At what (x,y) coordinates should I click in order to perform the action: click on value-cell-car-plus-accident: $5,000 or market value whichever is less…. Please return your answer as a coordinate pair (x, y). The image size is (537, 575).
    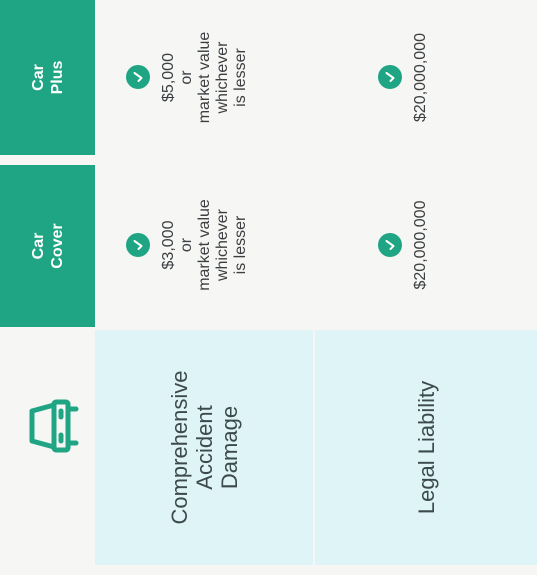
    Looking at the image, I should click on (211, 77).